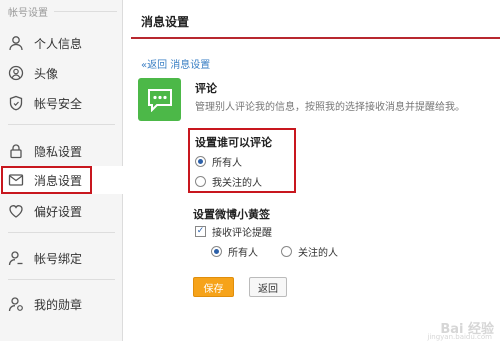 The height and width of the screenshot is (341, 500). Describe the element at coordinates (16, 258) in the screenshot. I see `link-person-icon` at that location.